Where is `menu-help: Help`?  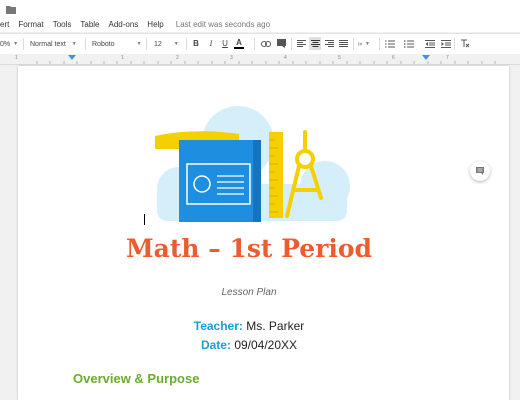 menu-help: Help is located at coordinates (155, 24).